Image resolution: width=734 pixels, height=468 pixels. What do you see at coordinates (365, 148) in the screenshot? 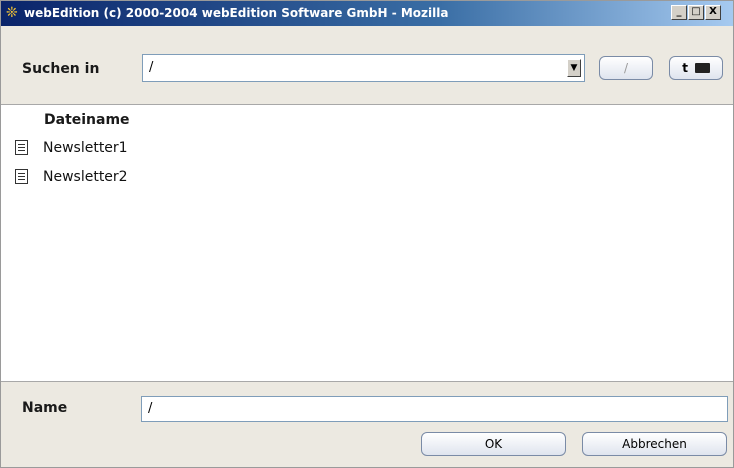
I see `list-item: Newsletter1` at bounding box center [365, 148].